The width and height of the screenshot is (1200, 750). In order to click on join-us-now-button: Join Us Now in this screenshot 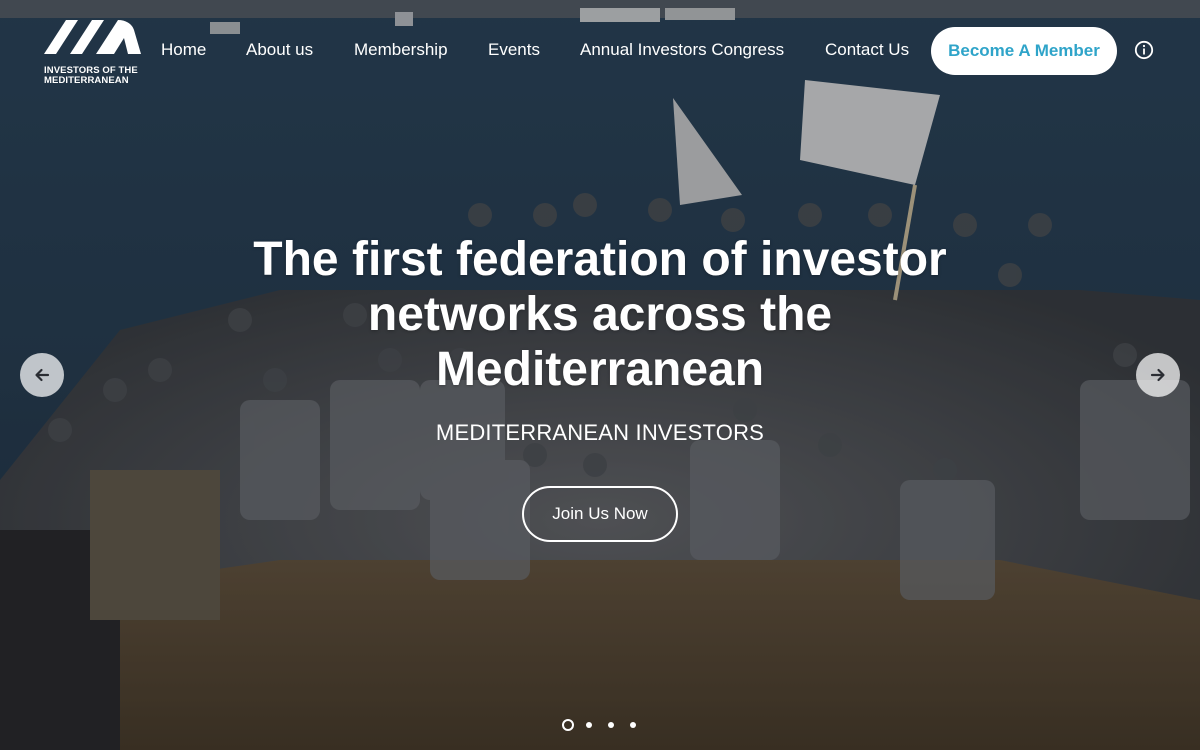, I will do `click(600, 514)`.